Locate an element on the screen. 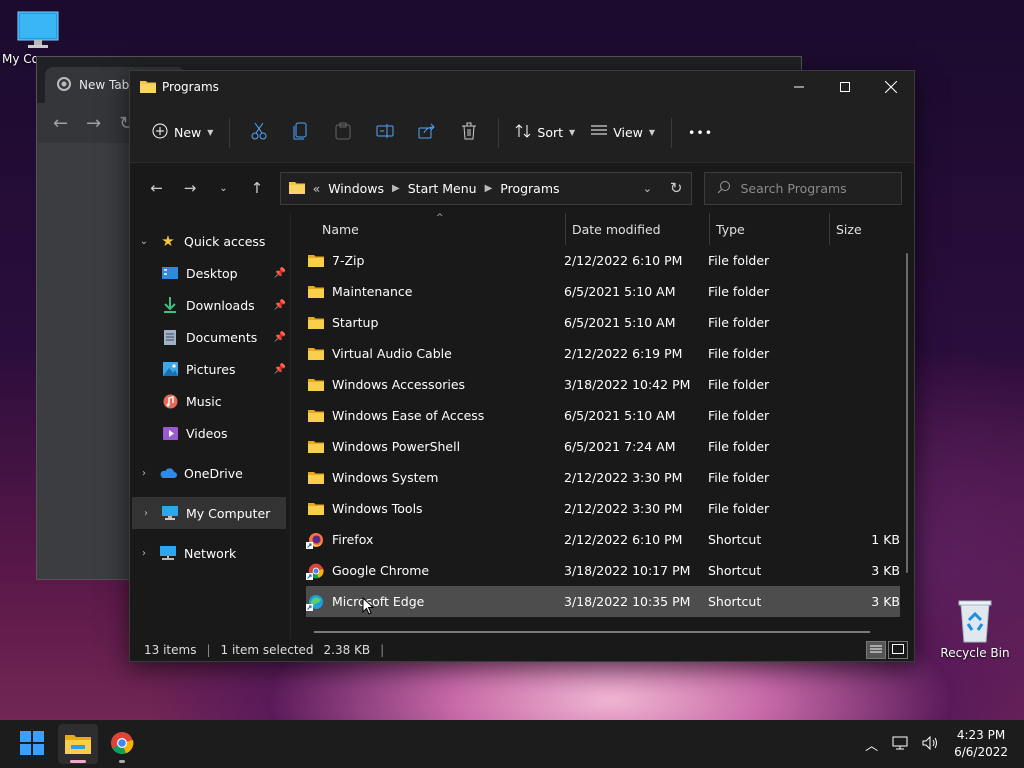  chevron-up-icon: ︿ is located at coordinates (871, 744).